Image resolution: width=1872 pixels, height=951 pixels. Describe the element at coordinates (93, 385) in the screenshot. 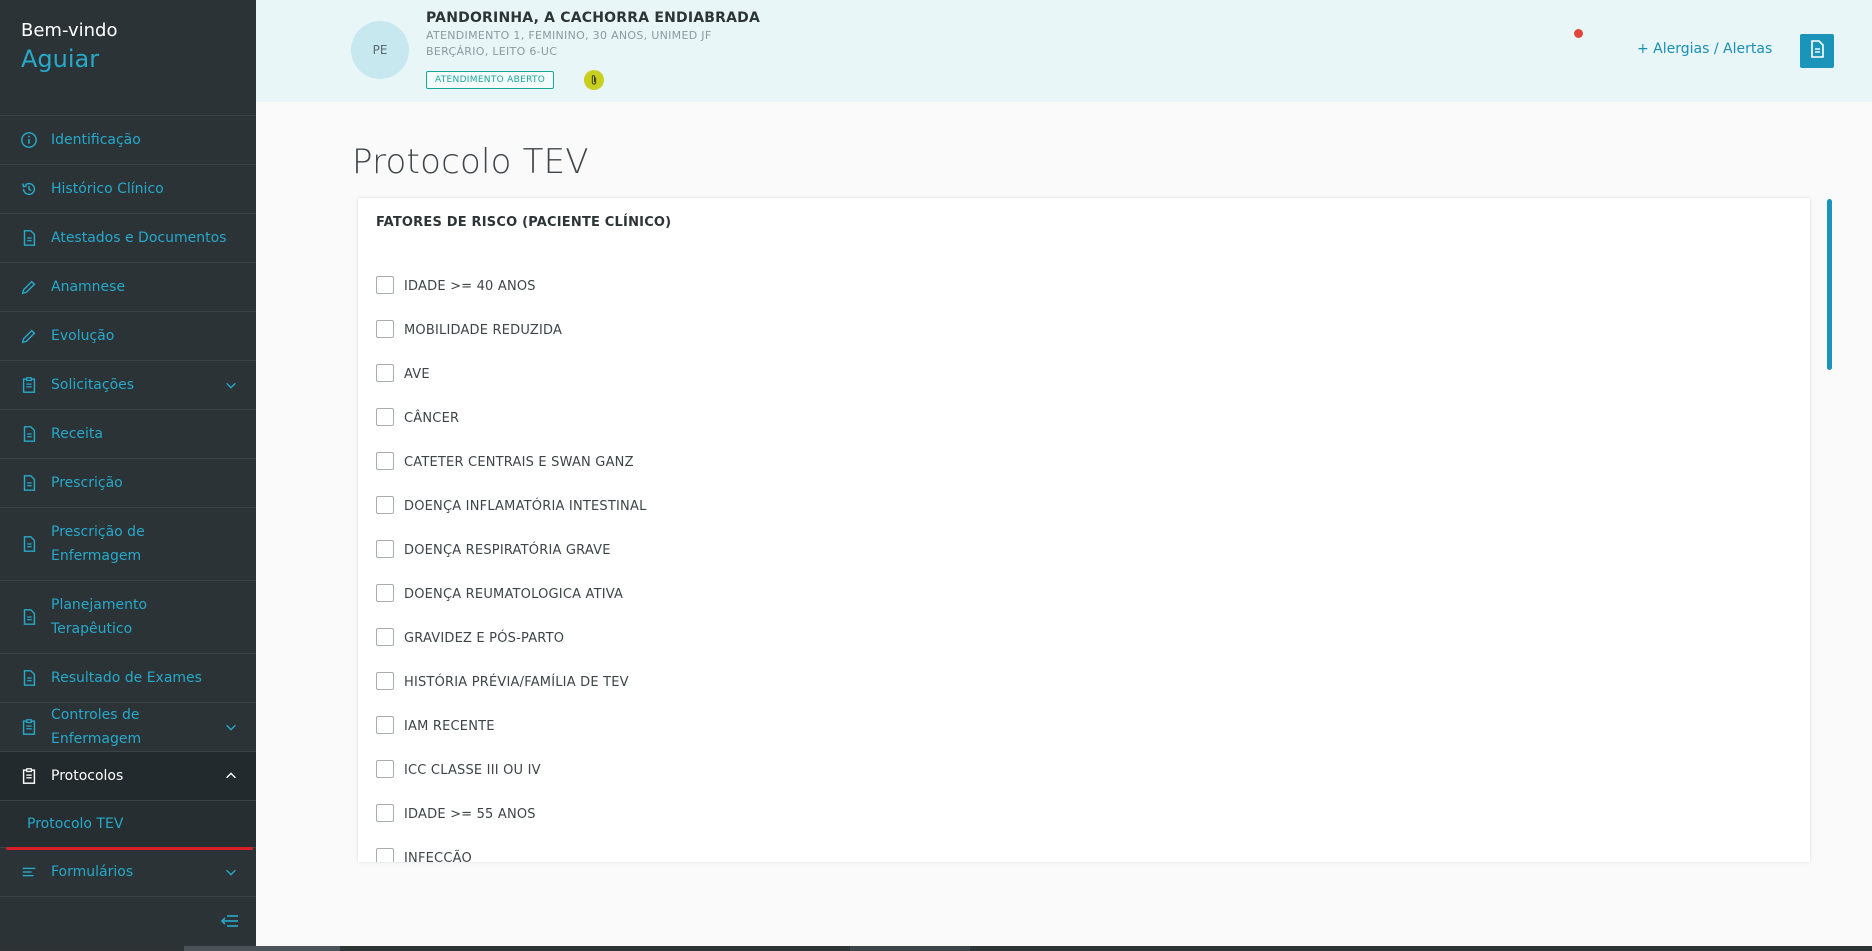

I see `sidebar-item-label: Solicitações` at that location.